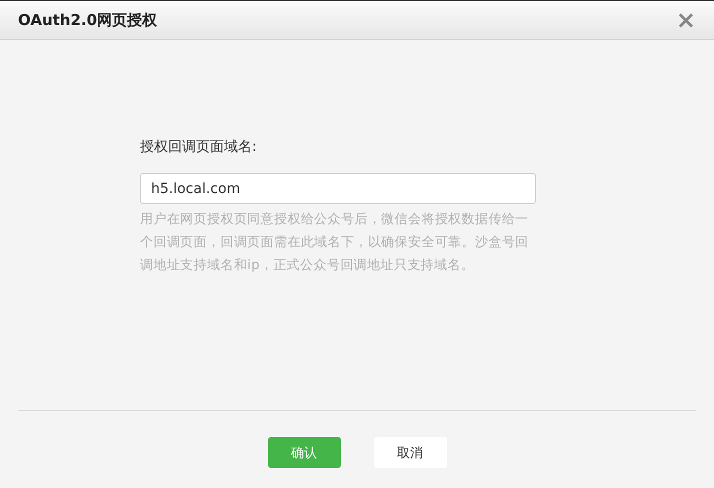 Image resolution: width=714 pixels, height=488 pixels. Describe the element at coordinates (335, 243) in the screenshot. I see `hint-text: 用户在网页授权页同意授权给公众号后，微信会将授权数据传给一个回调页面，回调页面需在此域名下，以确保安全可靠。沙盒号回调地址支持域名和ip，正式公众号回调地址只支持域名。` at that location.